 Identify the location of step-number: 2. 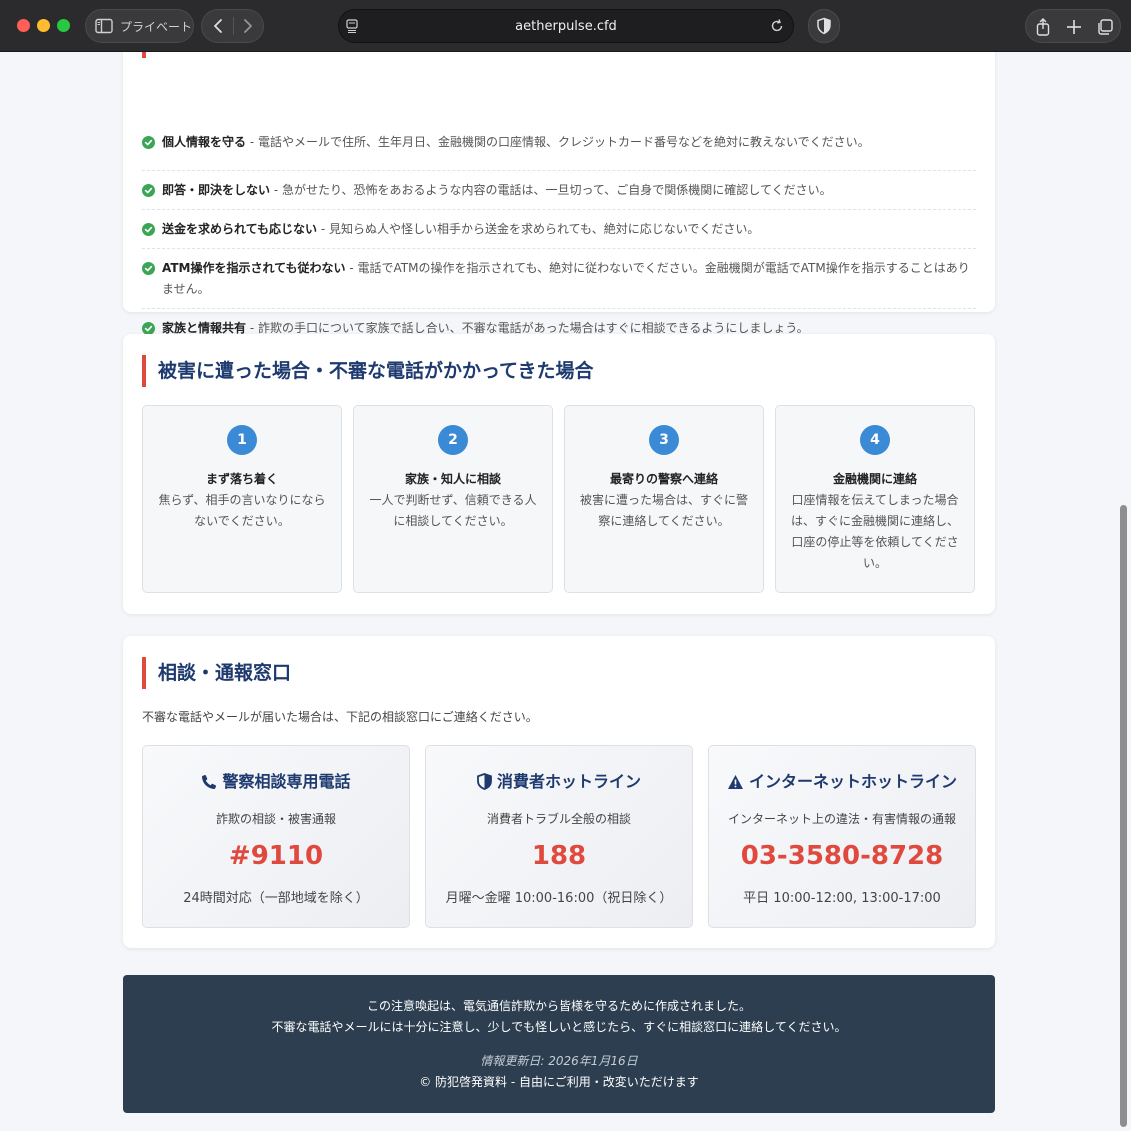
(453, 440).